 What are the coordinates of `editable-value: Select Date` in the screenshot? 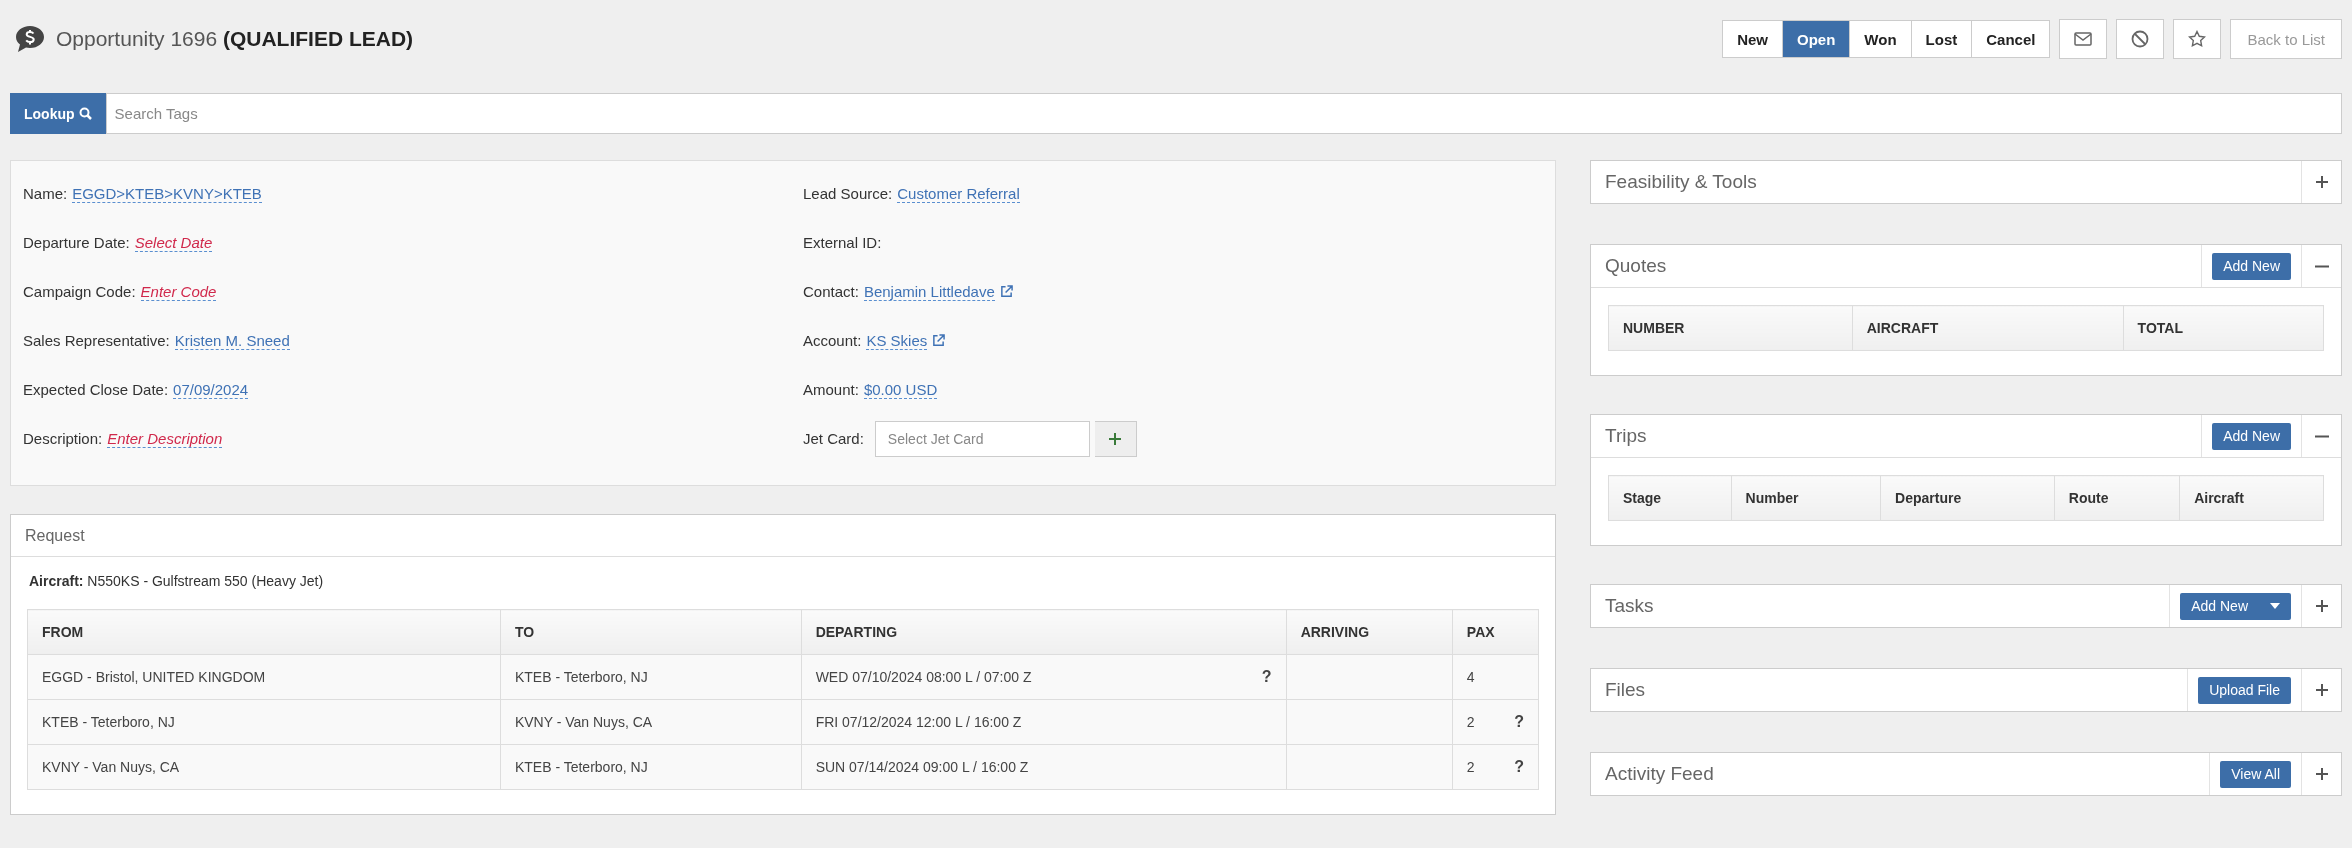 It's located at (173, 242).